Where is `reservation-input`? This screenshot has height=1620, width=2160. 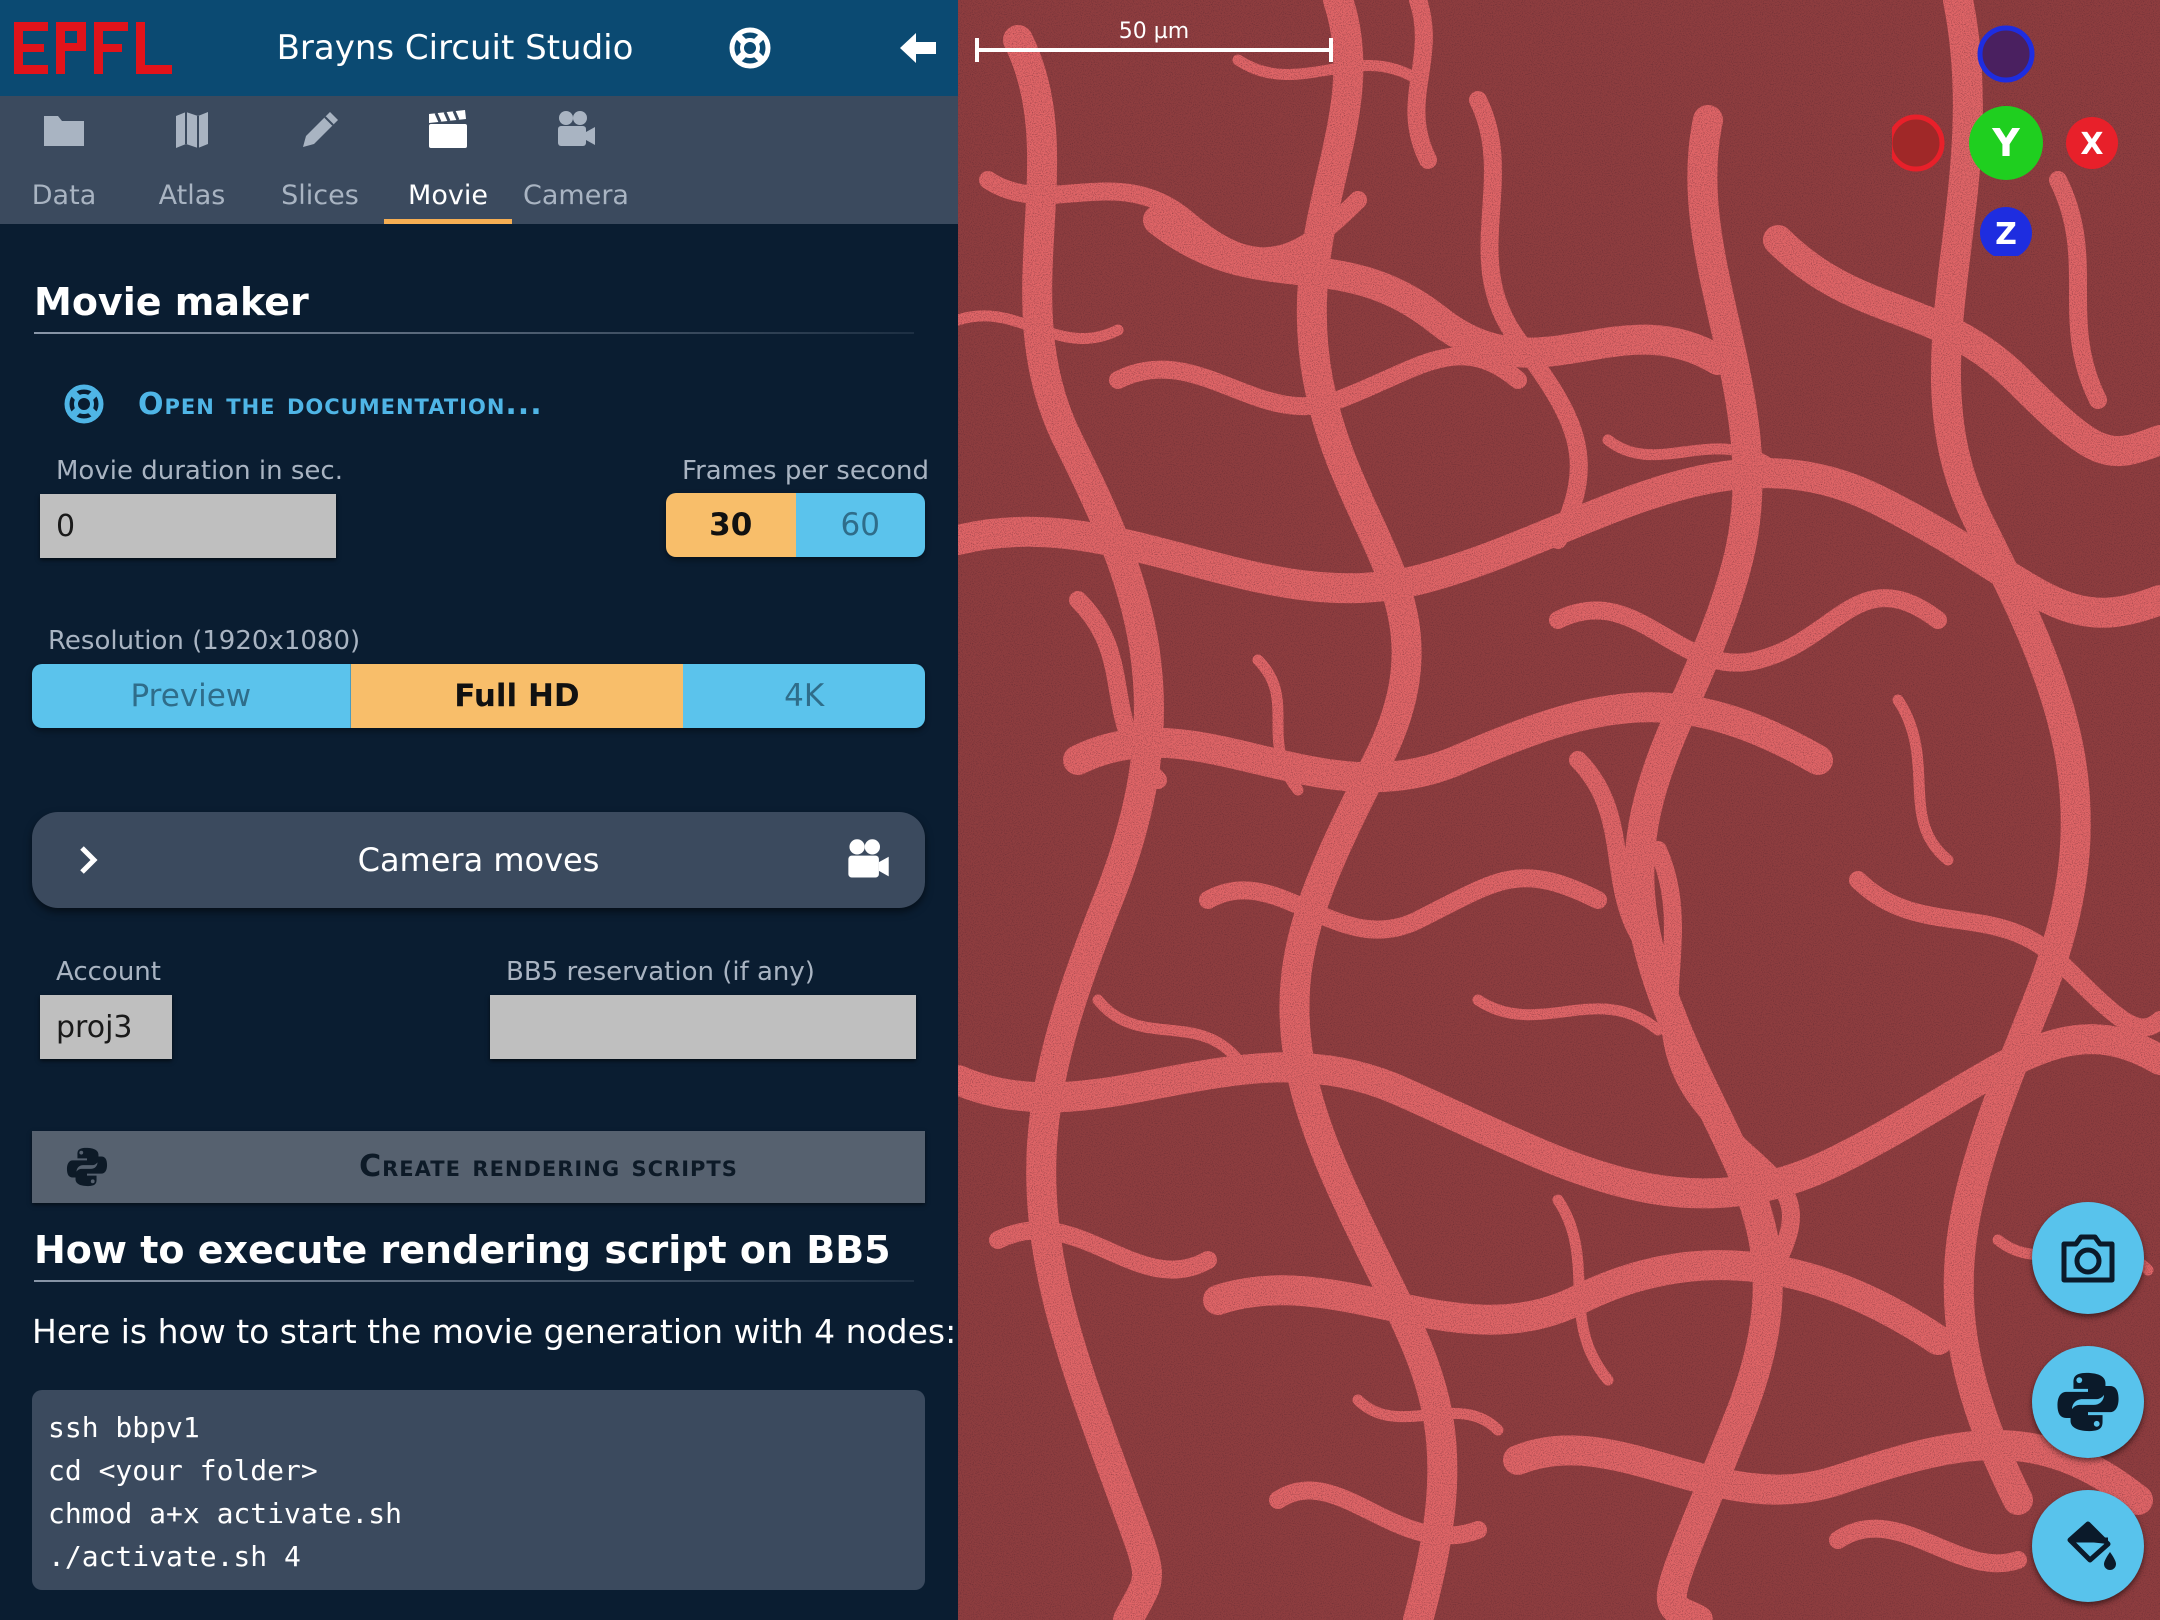 reservation-input is located at coordinates (703, 1027).